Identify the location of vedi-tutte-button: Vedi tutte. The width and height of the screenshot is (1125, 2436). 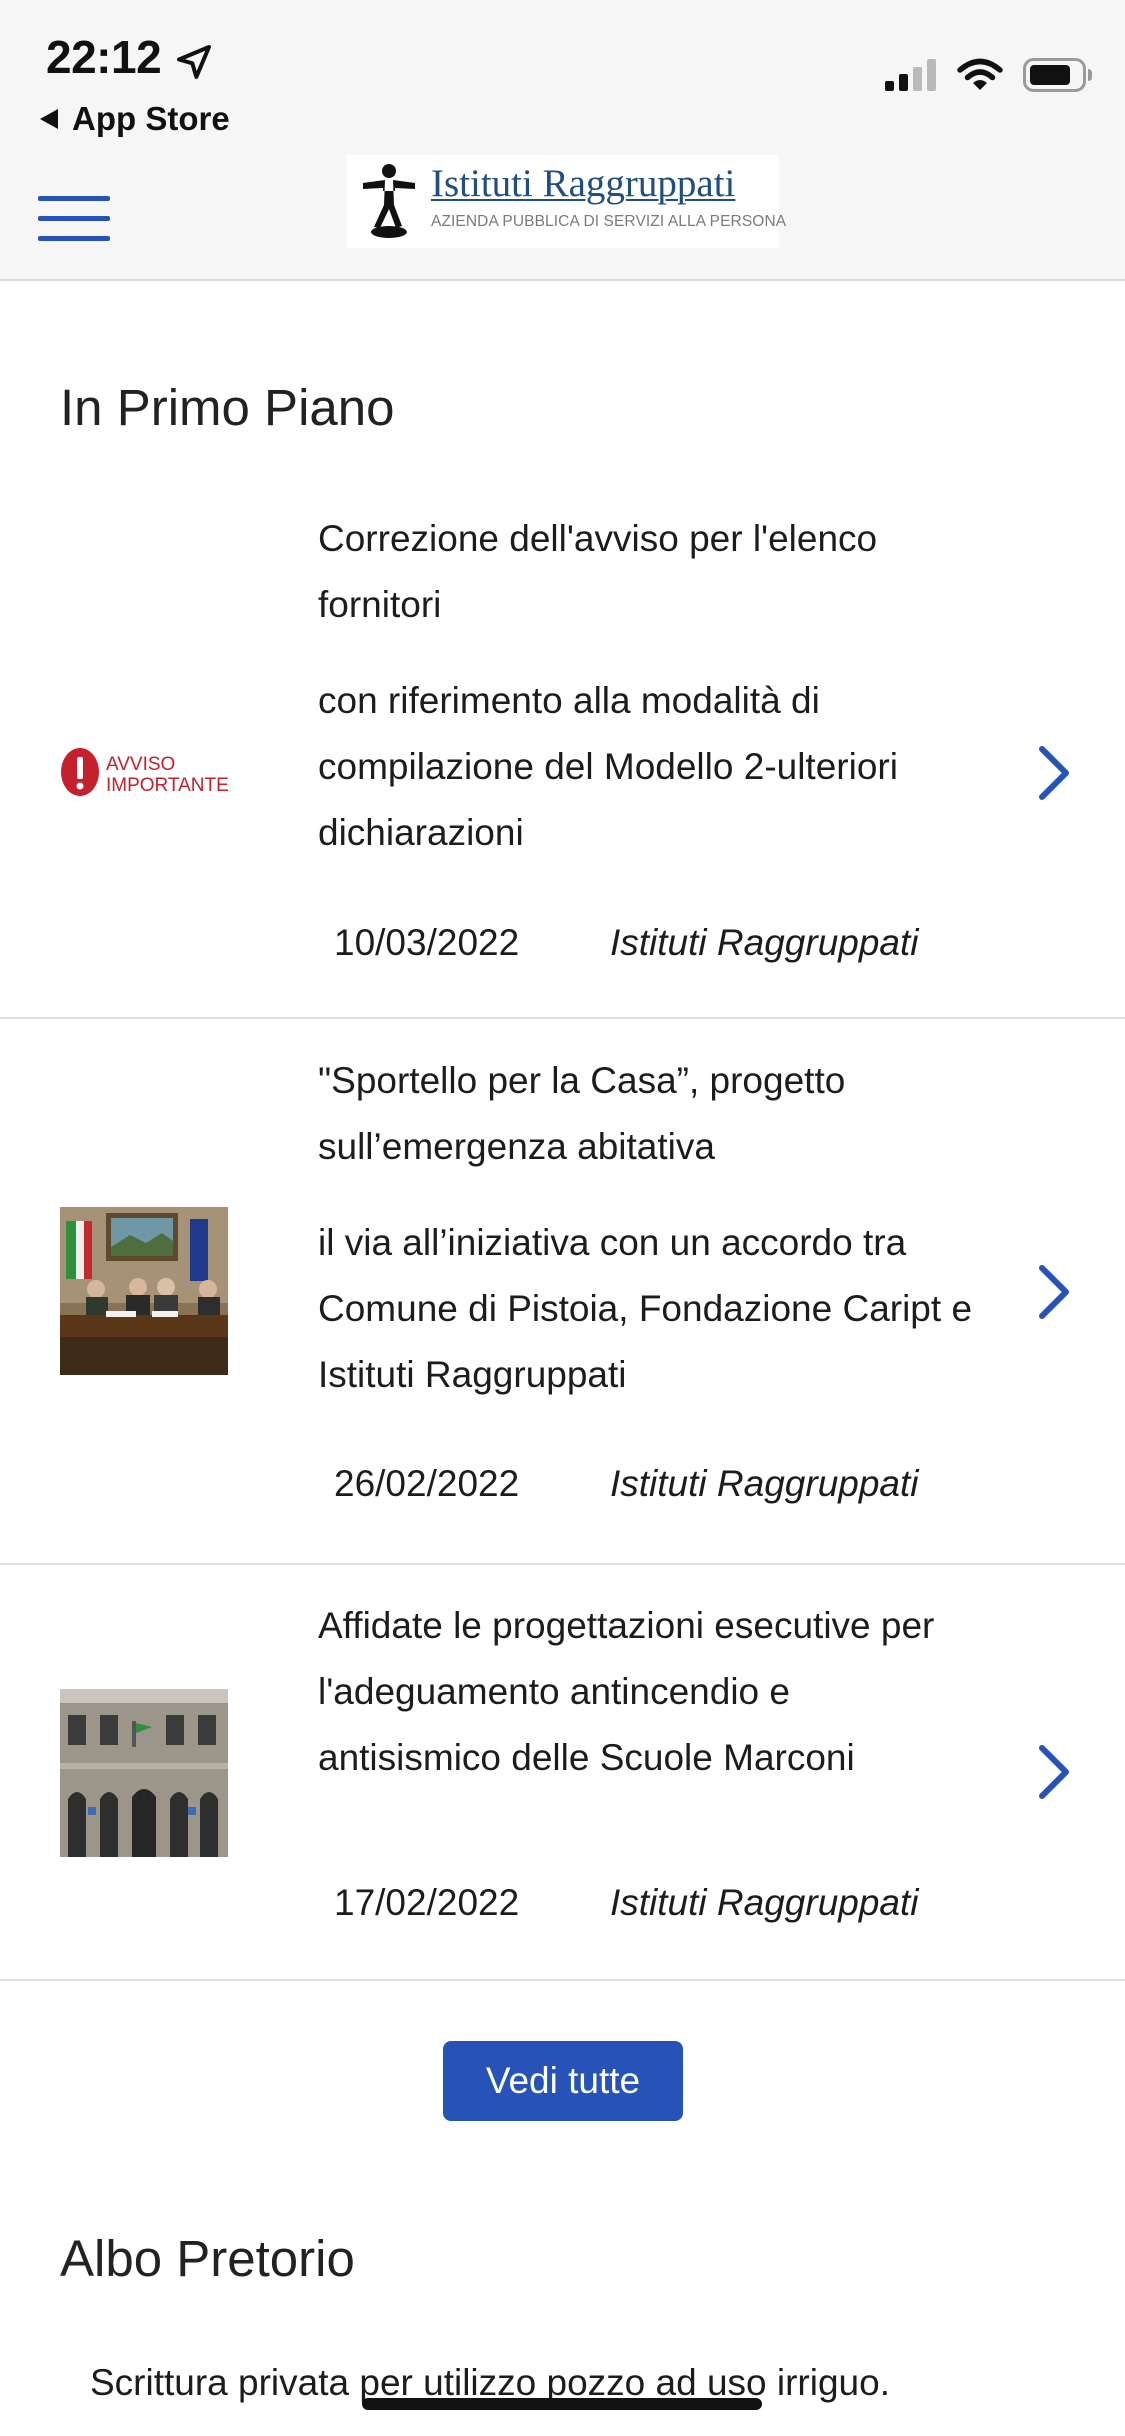
(563, 2081).